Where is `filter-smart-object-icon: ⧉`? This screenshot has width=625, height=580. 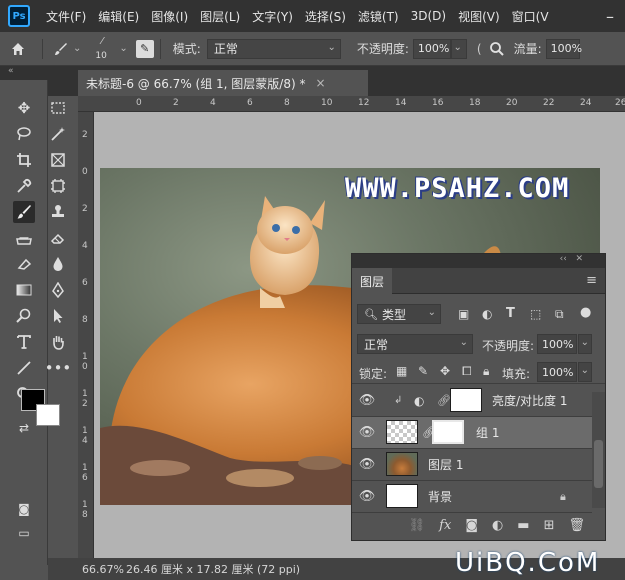
filter-smart-object-icon: ⧉ is located at coordinates (559, 314).